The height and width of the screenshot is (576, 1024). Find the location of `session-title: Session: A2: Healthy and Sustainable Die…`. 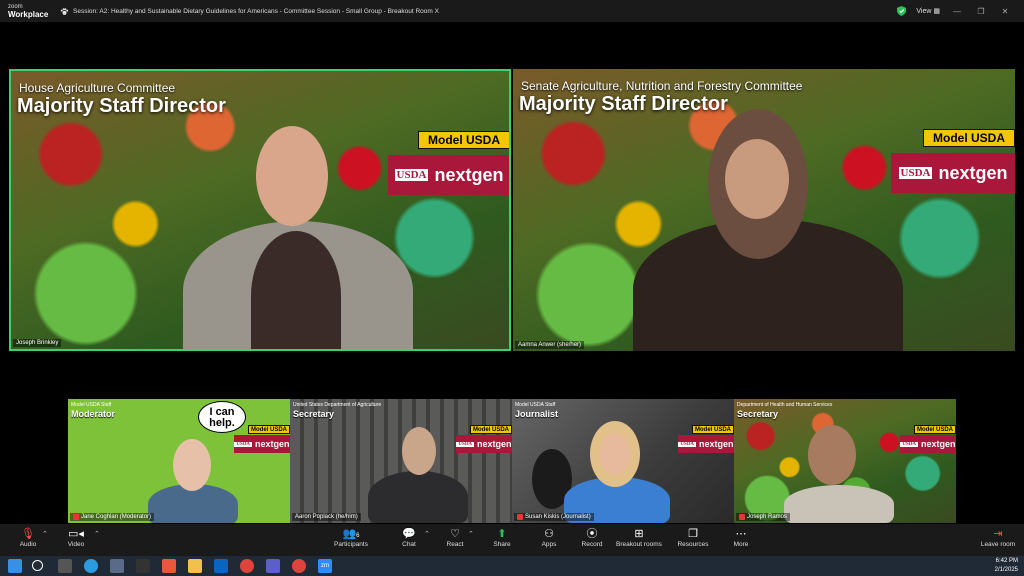

session-title: Session: A2: Healthy and Sustainable Die… is located at coordinates (256, 11).